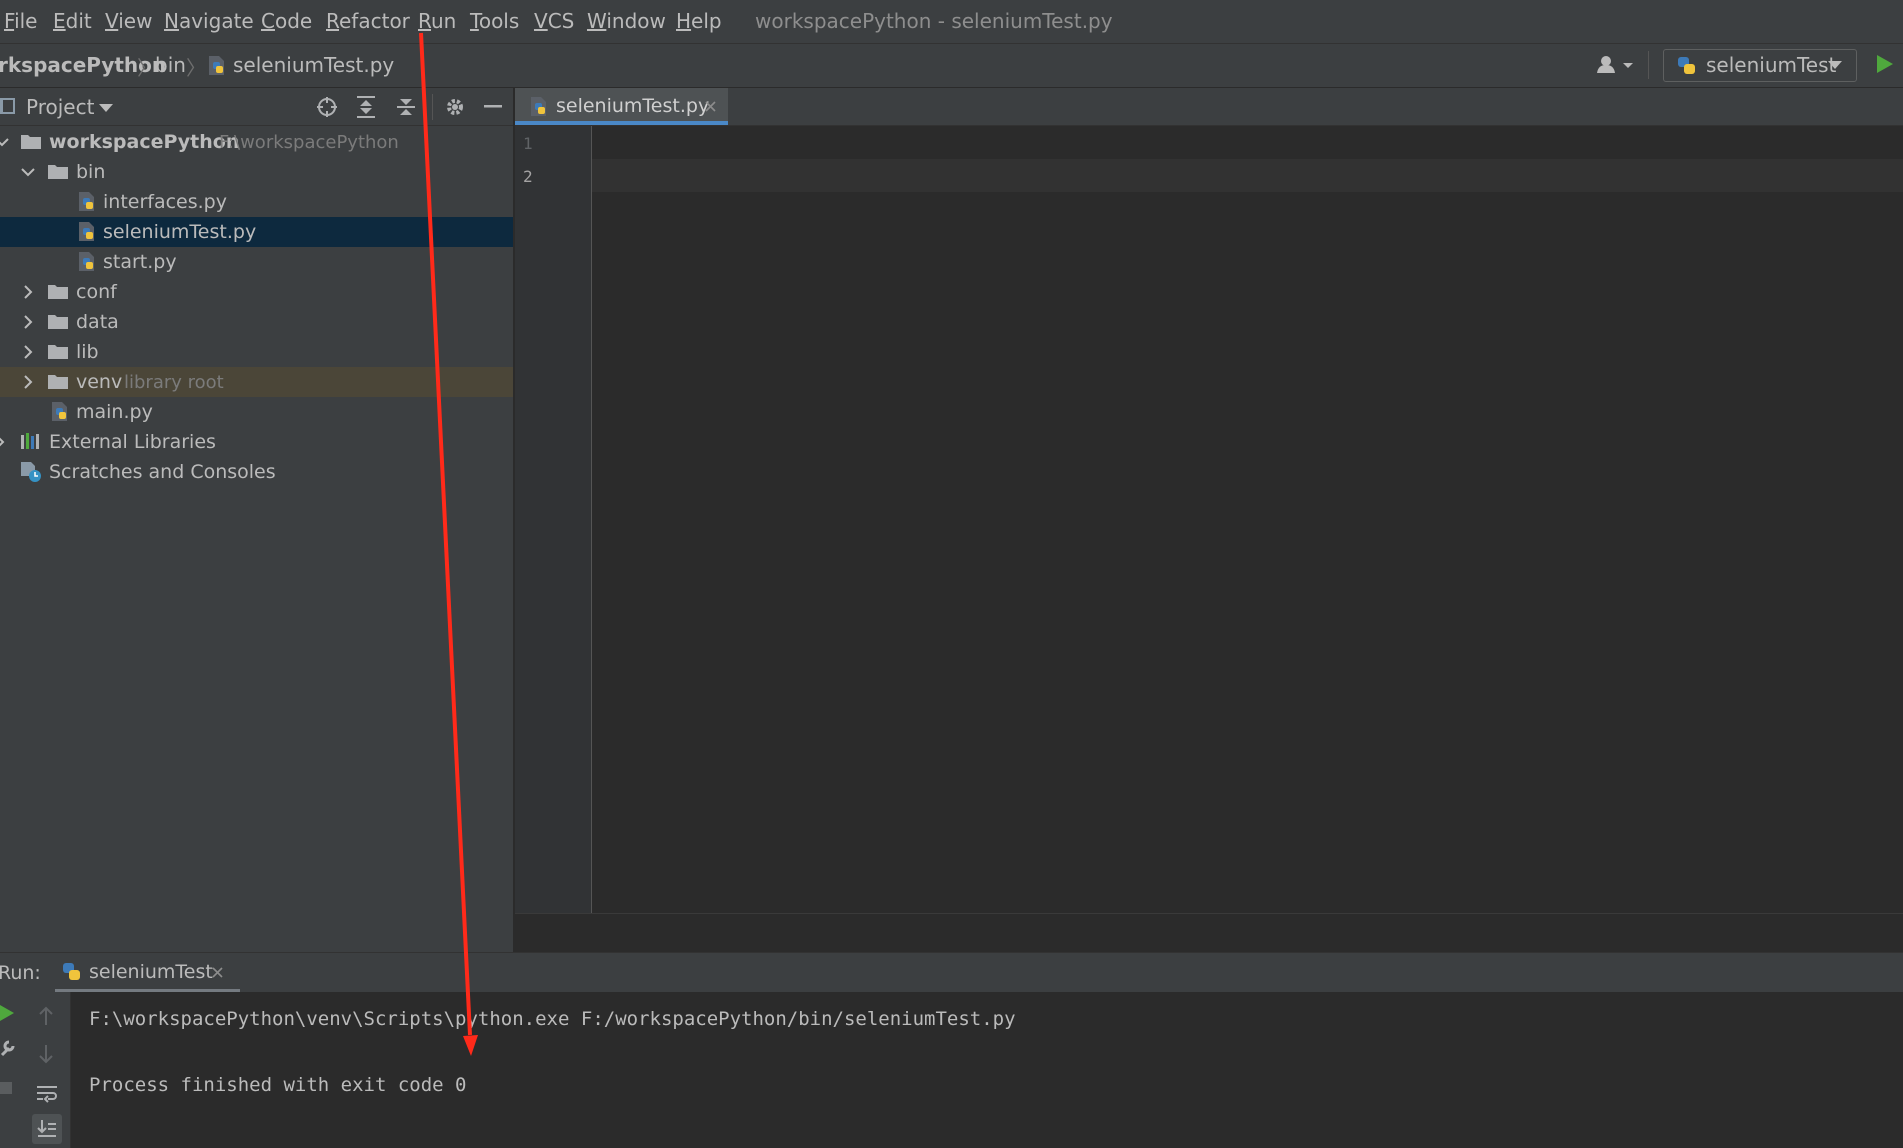  I want to click on menu-navigate: Navigate, so click(209, 21).